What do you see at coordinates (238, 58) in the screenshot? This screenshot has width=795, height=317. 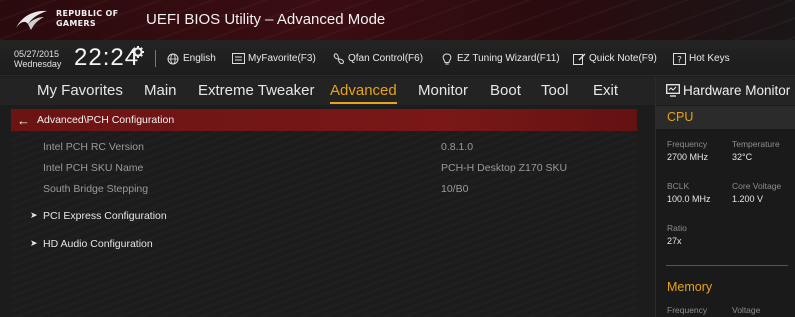 I see `favorite-list-icon` at bounding box center [238, 58].